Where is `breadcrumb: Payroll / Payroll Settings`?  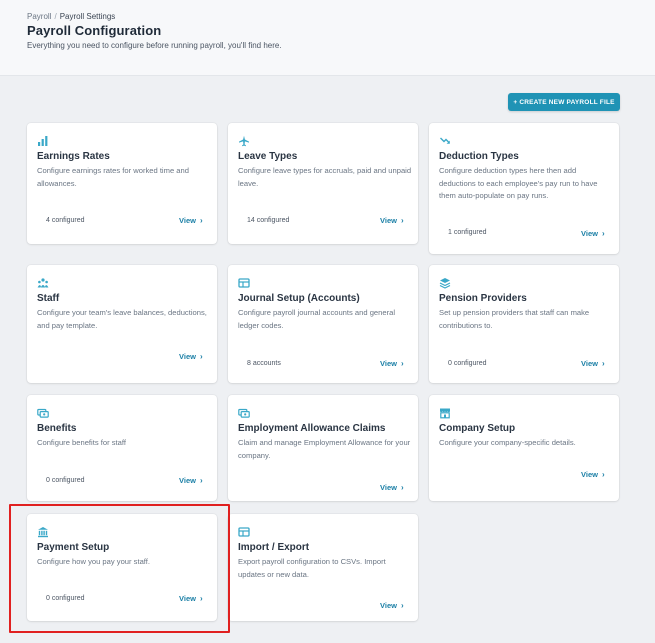
breadcrumb: Payroll / Payroll Settings is located at coordinates (71, 16).